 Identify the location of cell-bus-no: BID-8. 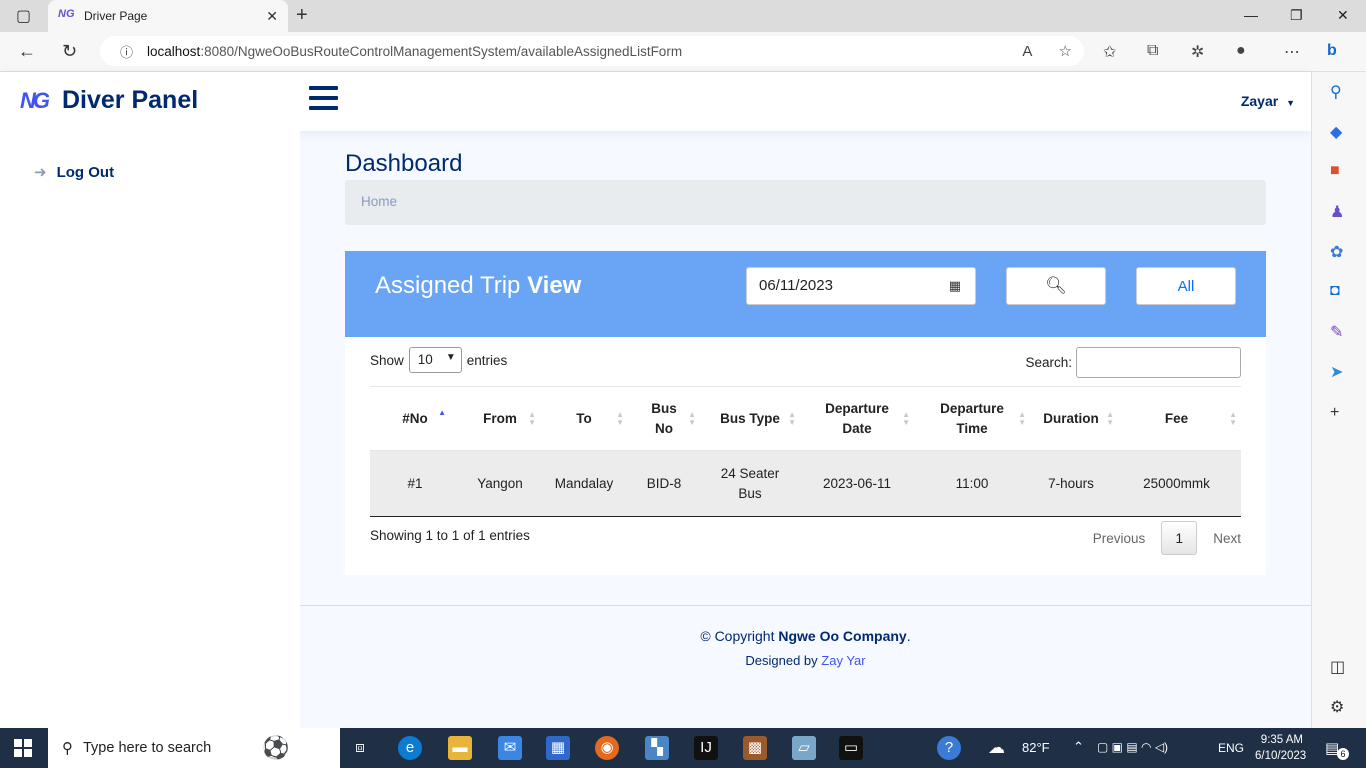
(664, 483).